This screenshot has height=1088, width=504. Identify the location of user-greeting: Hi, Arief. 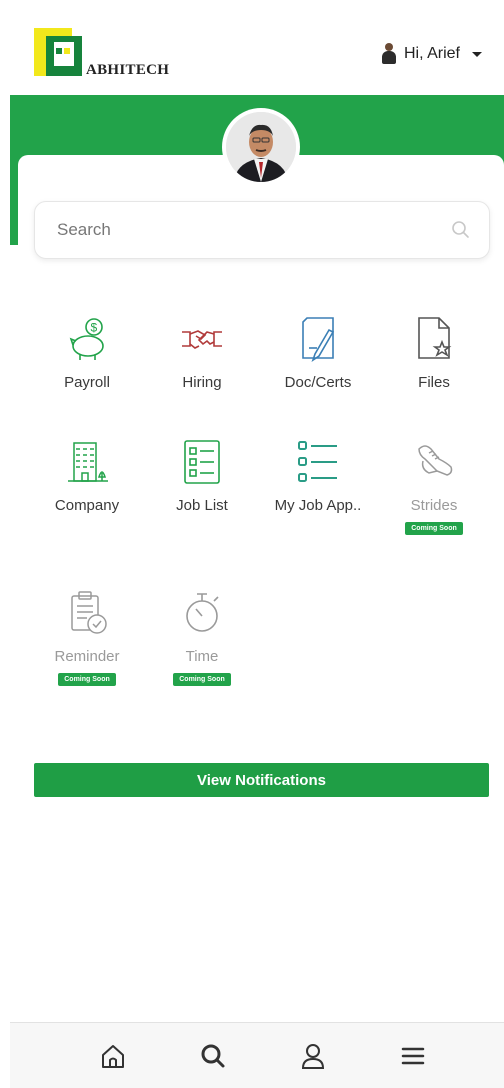
(431, 53).